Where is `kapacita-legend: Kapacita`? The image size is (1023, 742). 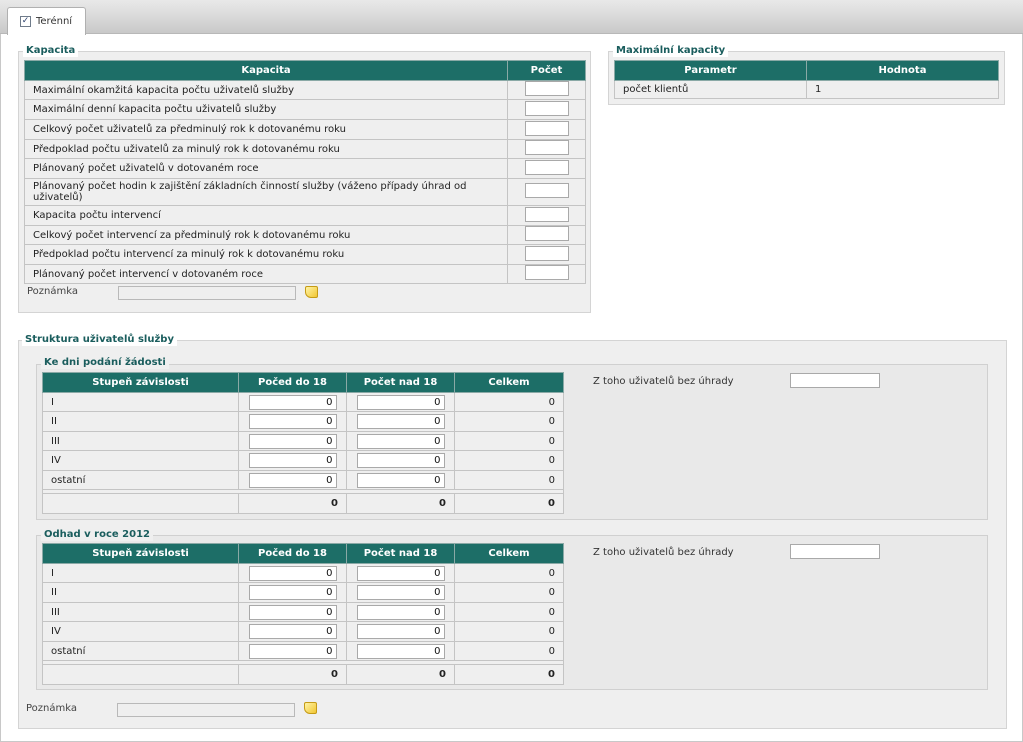 kapacita-legend: Kapacita is located at coordinates (51, 51).